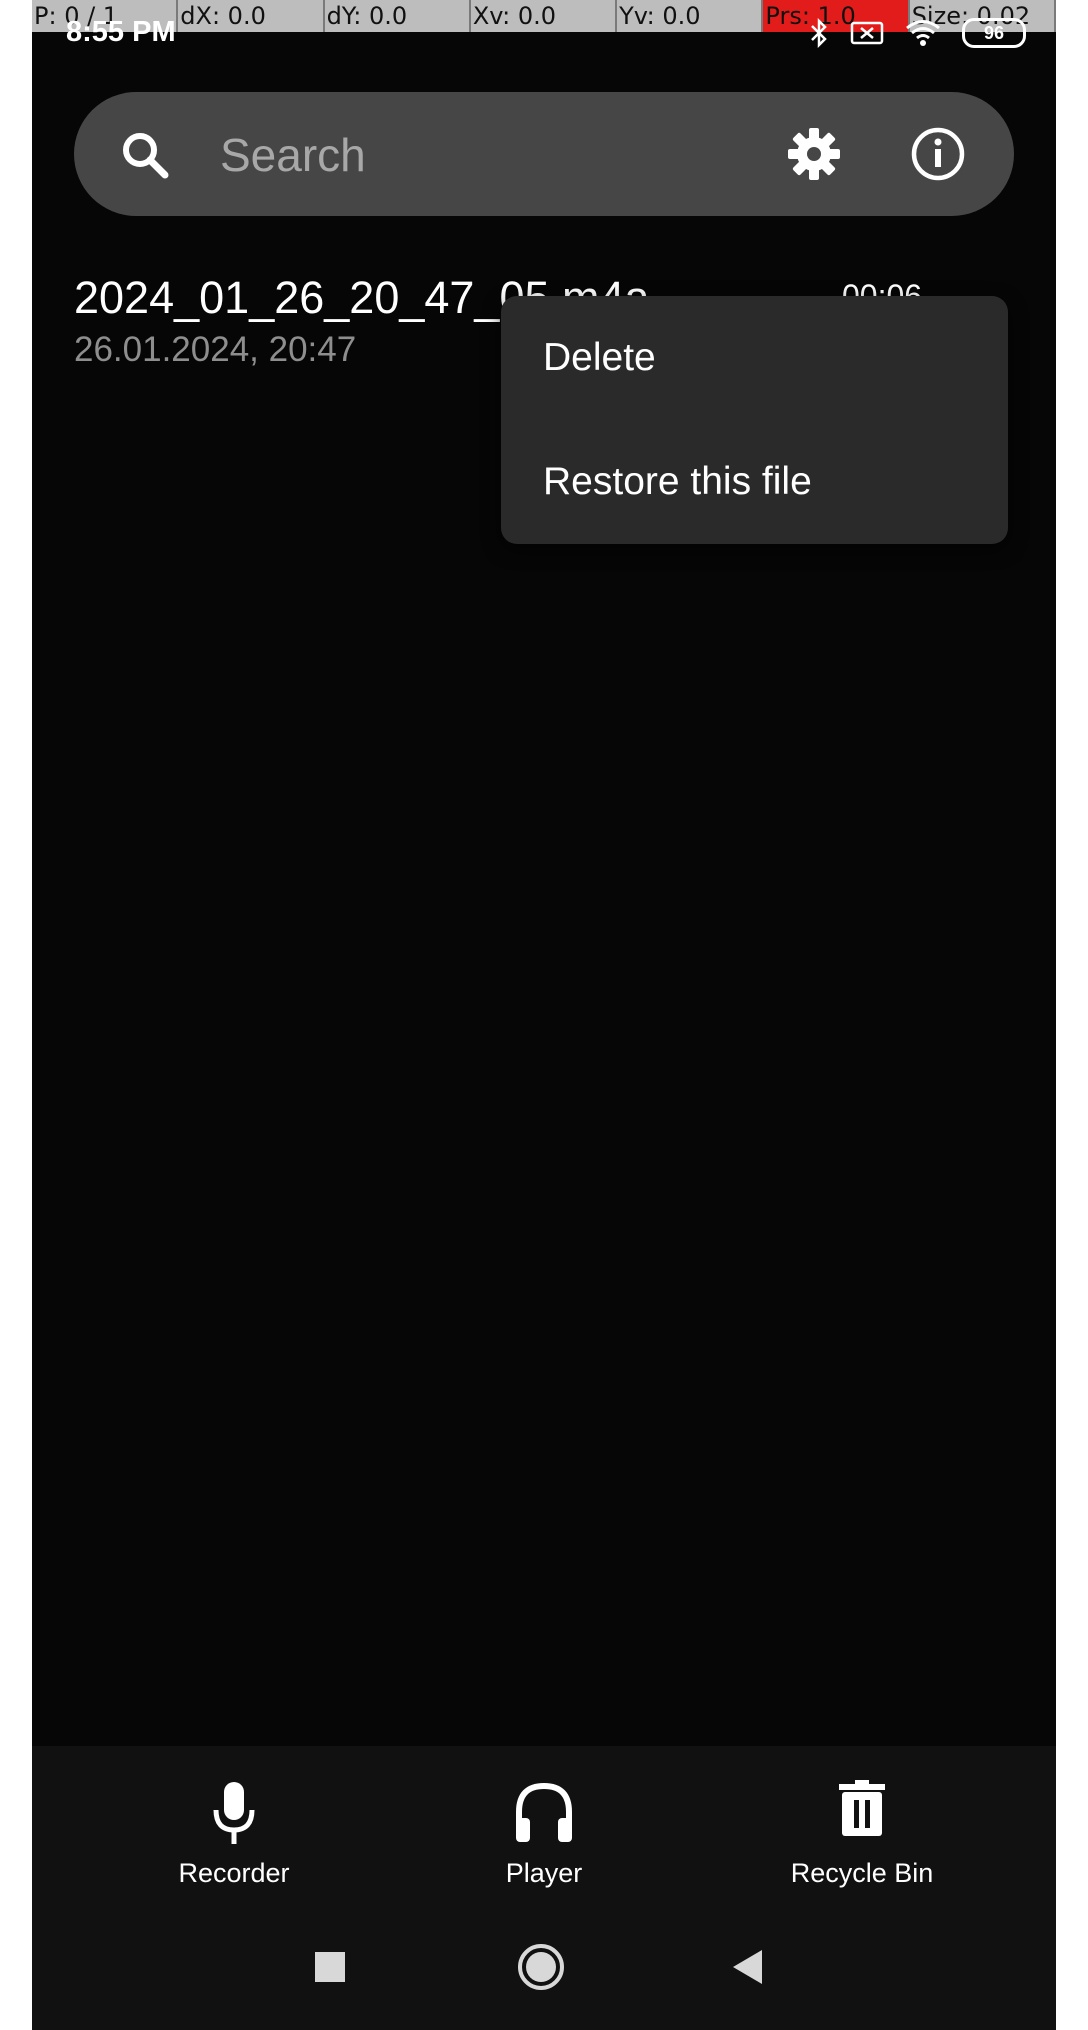 This screenshot has width=1088, height=2030. I want to click on bluetooth-icon, so click(819, 33).